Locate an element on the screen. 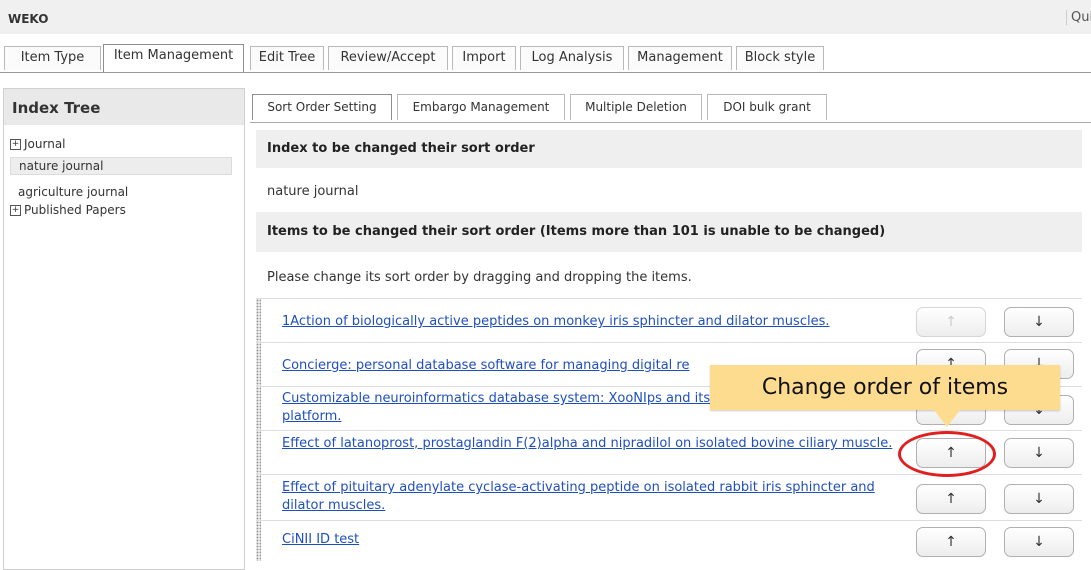  quick-link: Qui is located at coordinates (1078, 17).